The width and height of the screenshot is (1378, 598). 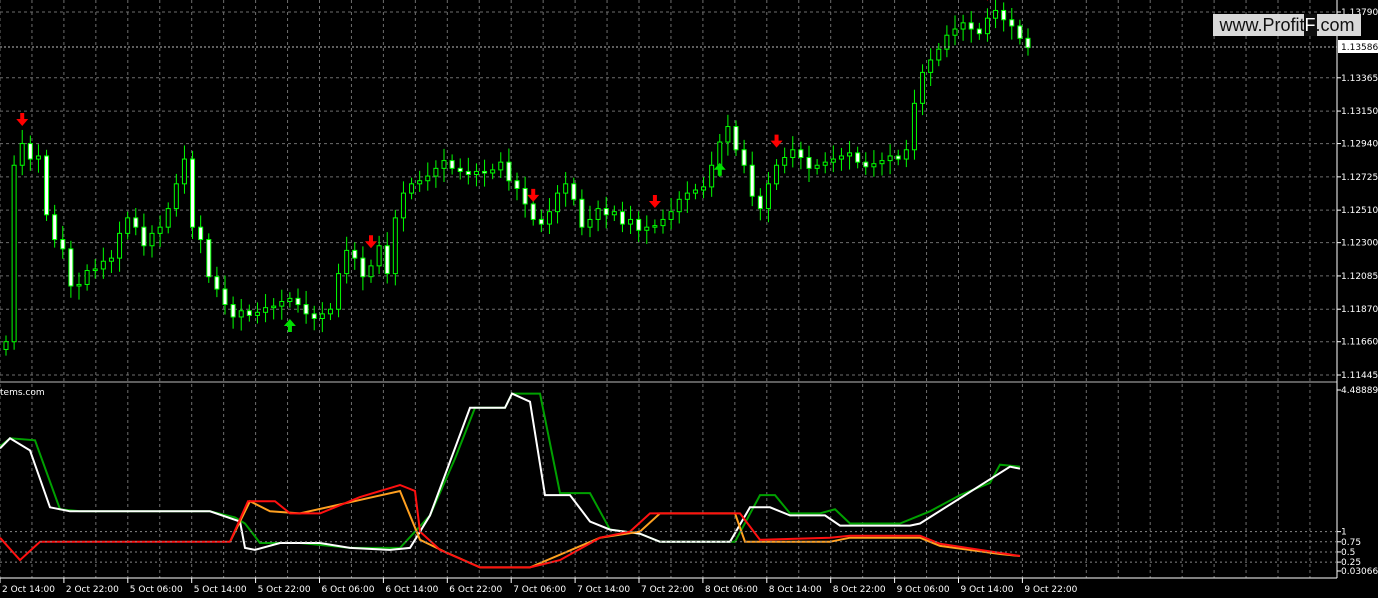 What do you see at coordinates (475, 590) in the screenshot?
I see `time-label: 6 Oct 22:00` at bounding box center [475, 590].